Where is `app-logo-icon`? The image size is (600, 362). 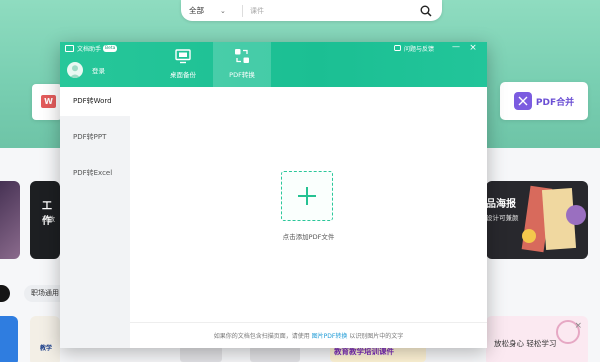 app-logo-icon is located at coordinates (69, 48).